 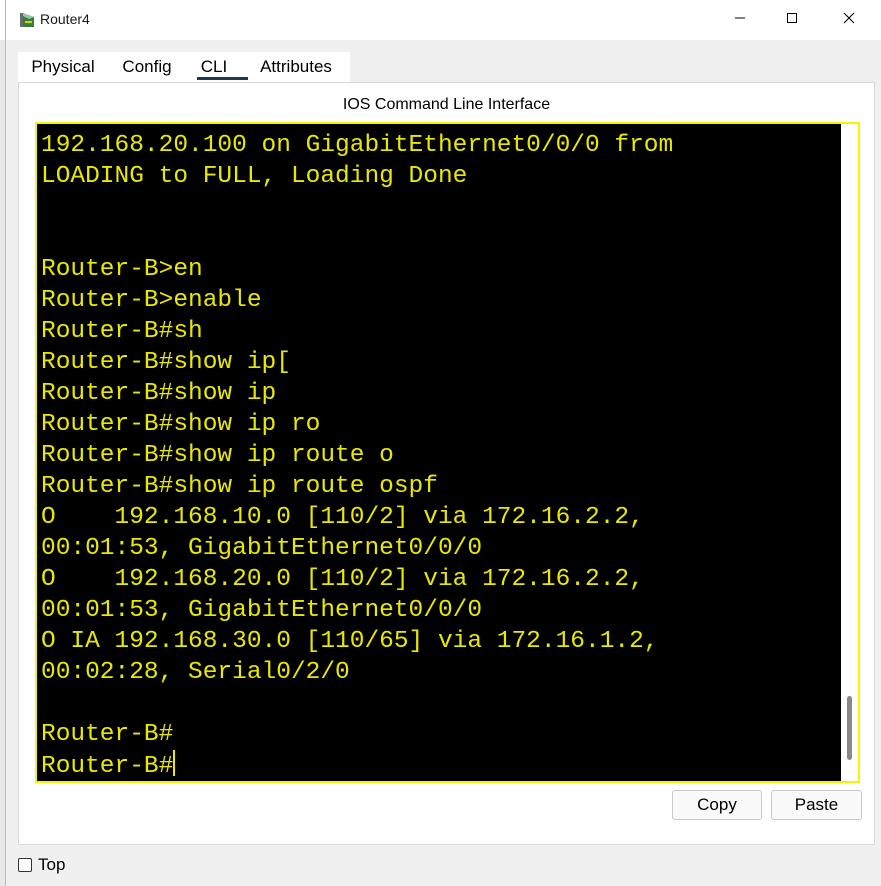 What do you see at coordinates (849, 452) in the screenshot?
I see `terminal-scrollbar` at bounding box center [849, 452].